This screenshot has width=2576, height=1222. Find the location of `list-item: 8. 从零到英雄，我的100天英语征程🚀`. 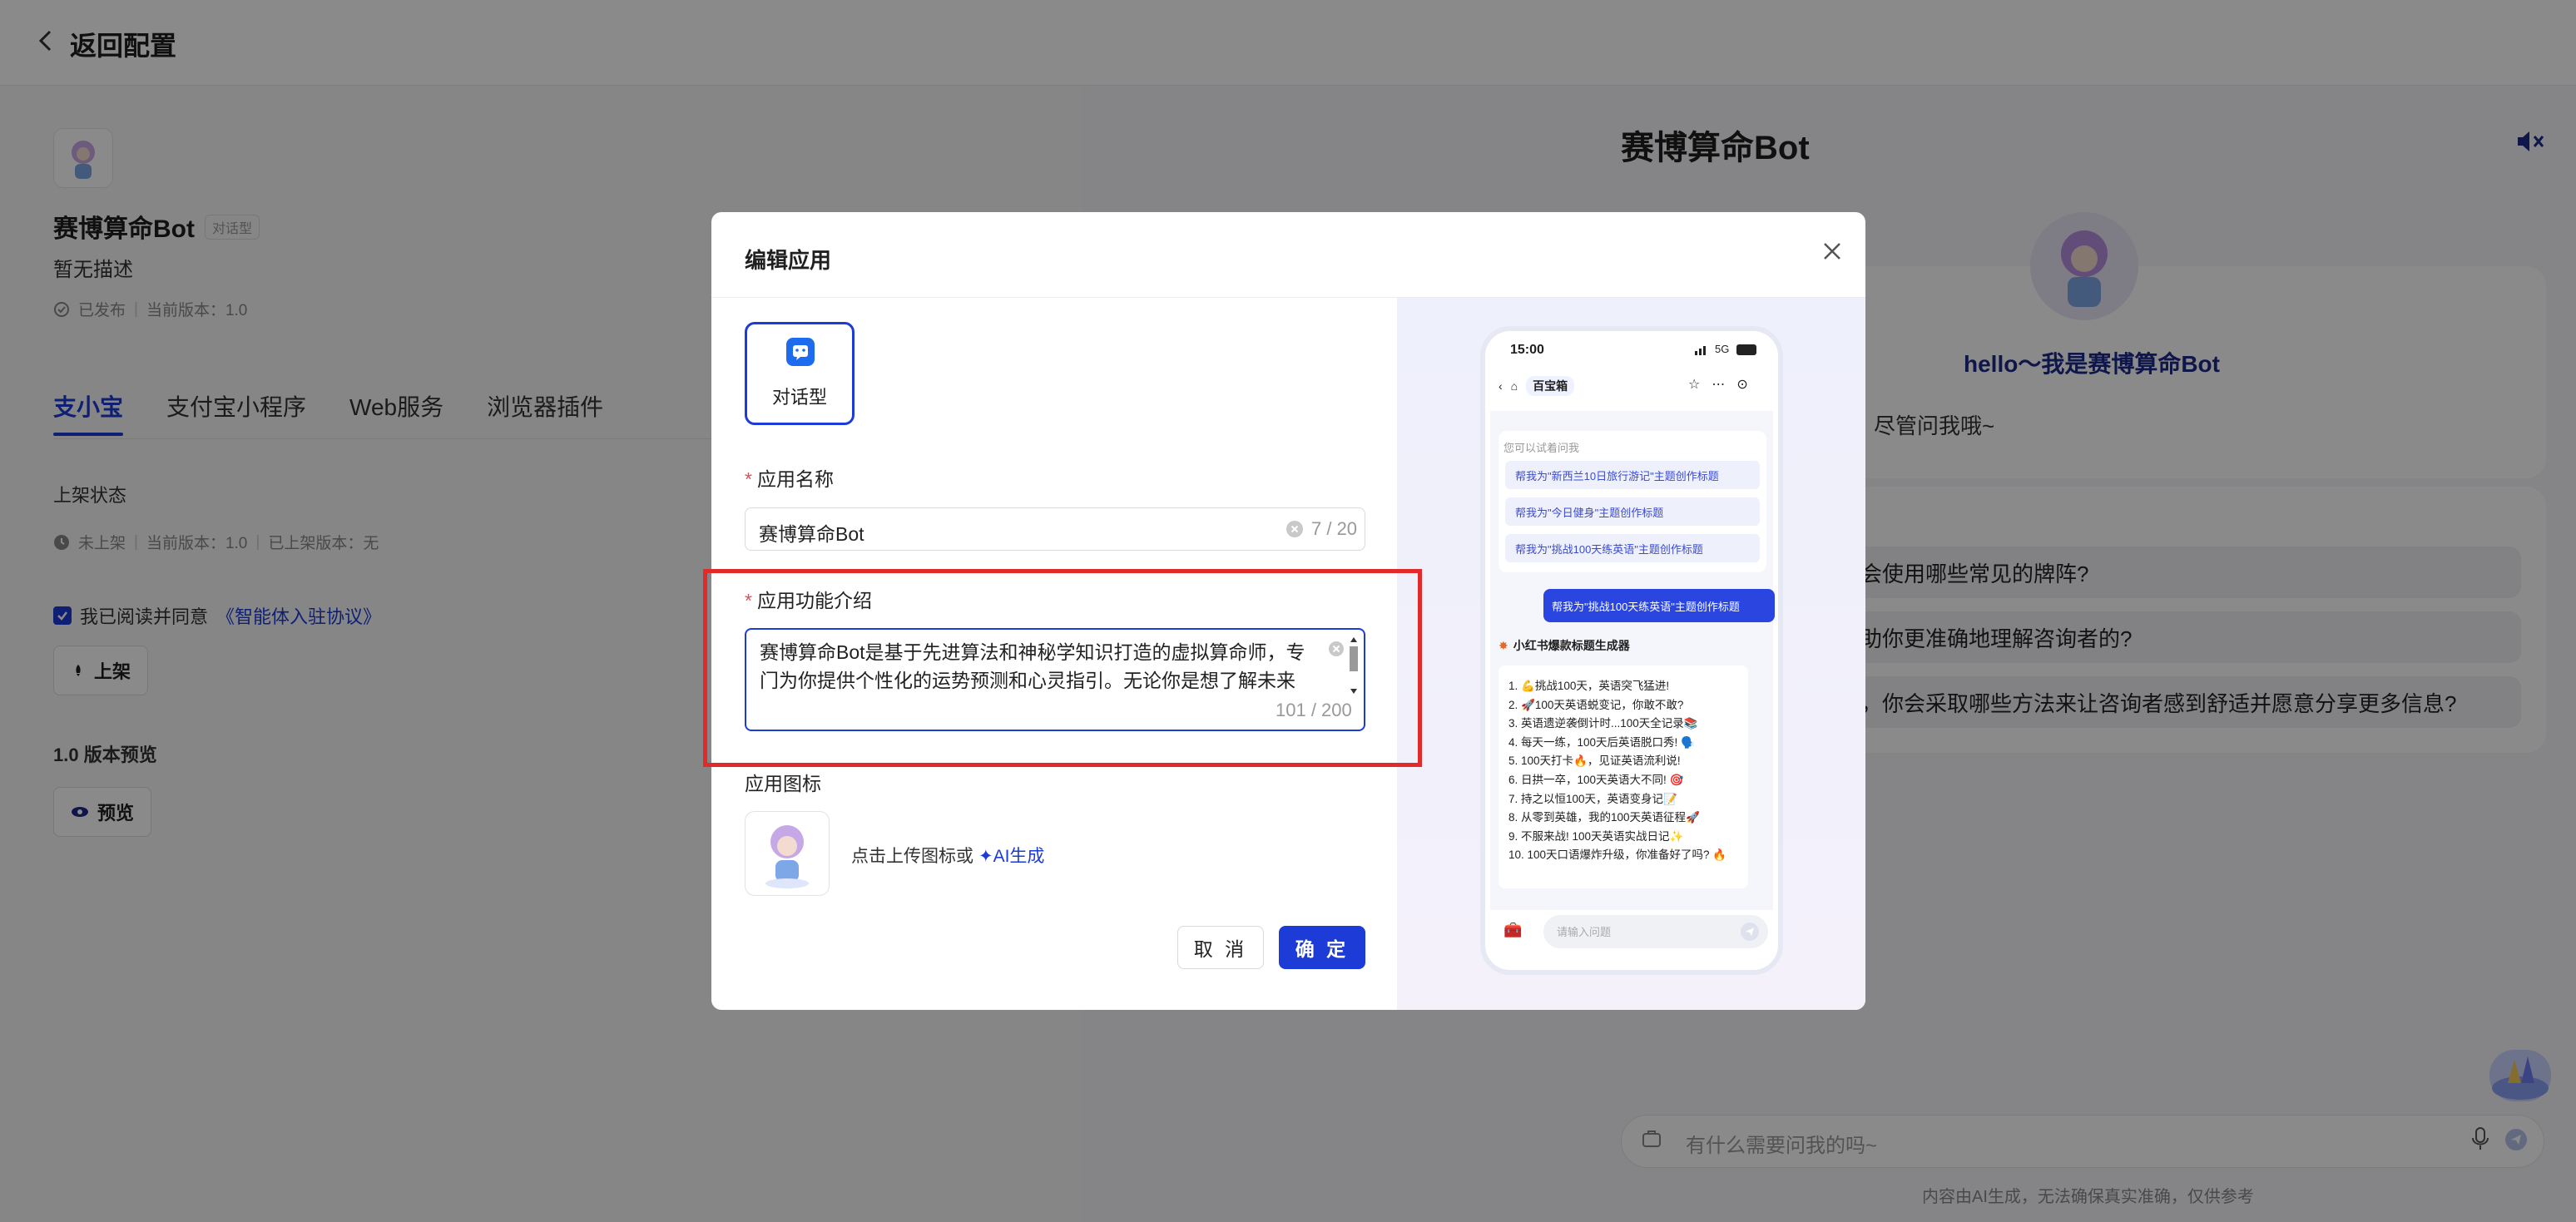

list-item: 8. 从零到英雄，我的100天英语征程🚀 is located at coordinates (1604, 817).